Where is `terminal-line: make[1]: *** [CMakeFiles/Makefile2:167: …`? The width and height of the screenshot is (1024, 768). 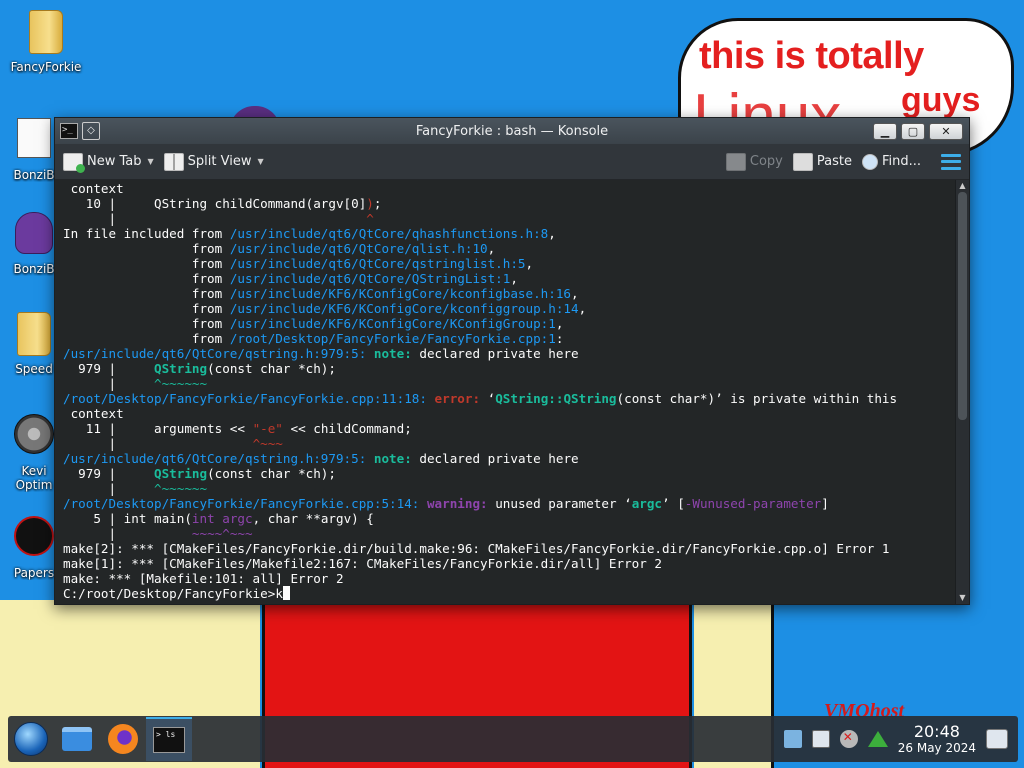 terminal-line: make[1]: *** [CMakeFiles/Makefile2:167: … is located at coordinates (510, 563).